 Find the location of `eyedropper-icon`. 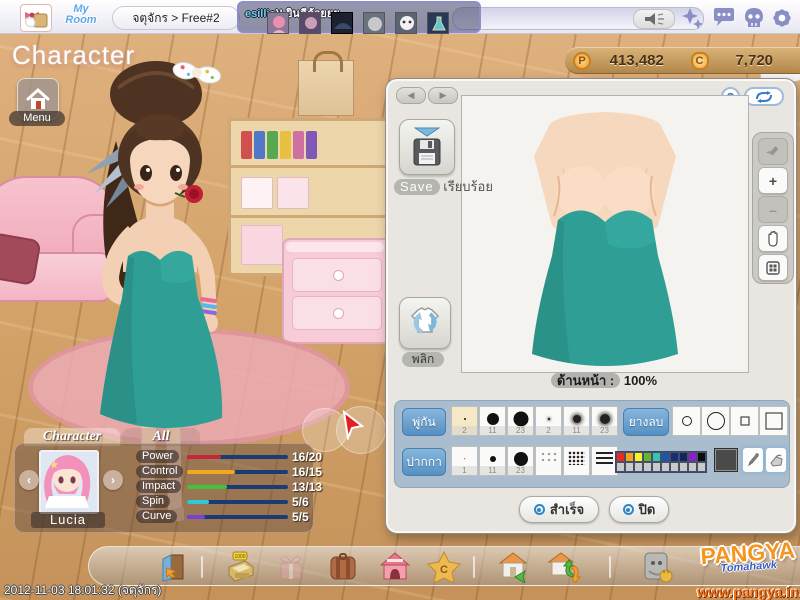

eyedropper-icon is located at coordinates (753, 460).